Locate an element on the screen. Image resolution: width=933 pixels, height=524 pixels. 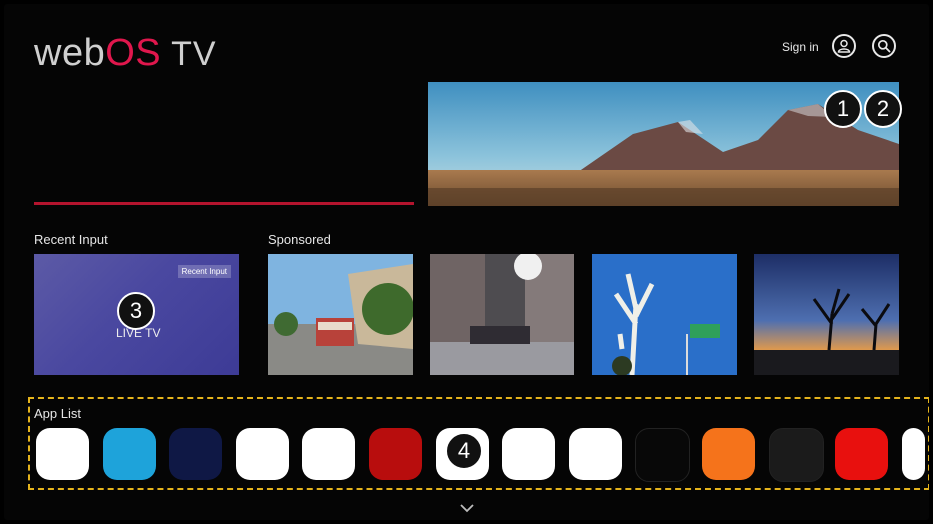
city-street-photo is located at coordinates (502, 314).